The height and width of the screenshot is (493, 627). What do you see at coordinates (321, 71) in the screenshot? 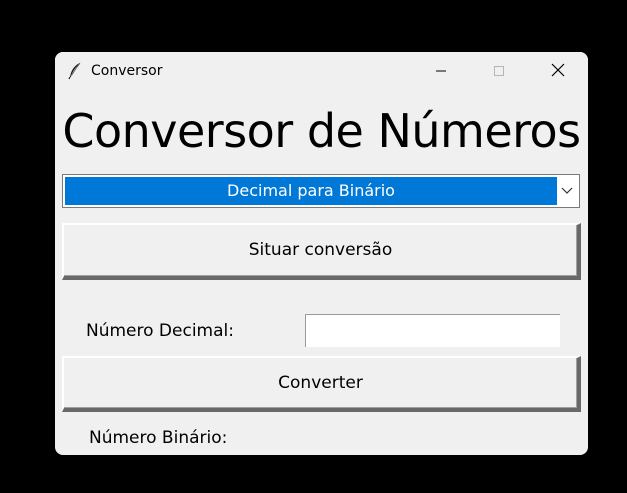
I see `title-bar: Conversor` at bounding box center [321, 71].